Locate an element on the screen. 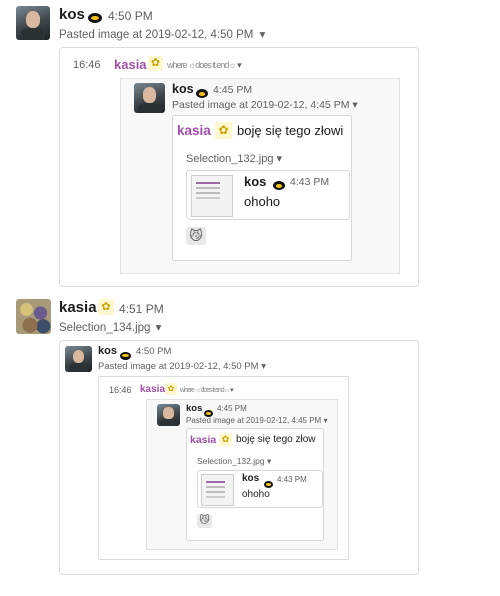  author-name: kasia is located at coordinates (78, 307).